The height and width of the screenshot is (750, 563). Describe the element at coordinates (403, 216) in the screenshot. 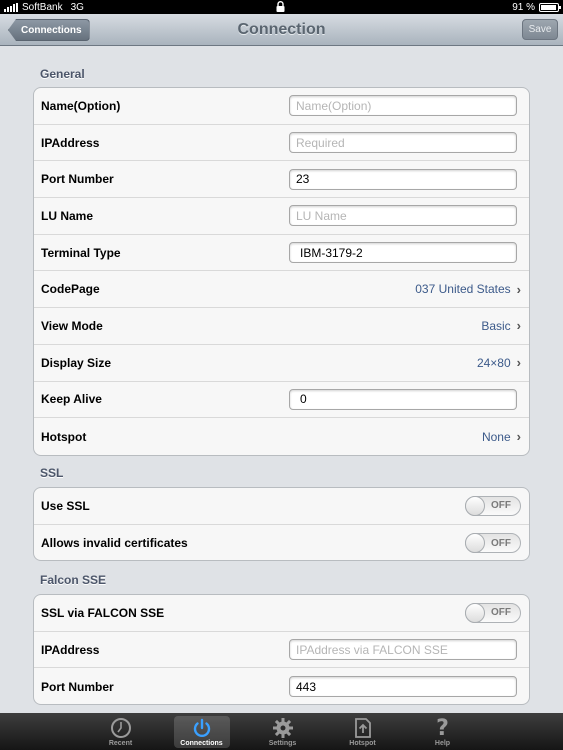

I see `lu-name-field` at that location.